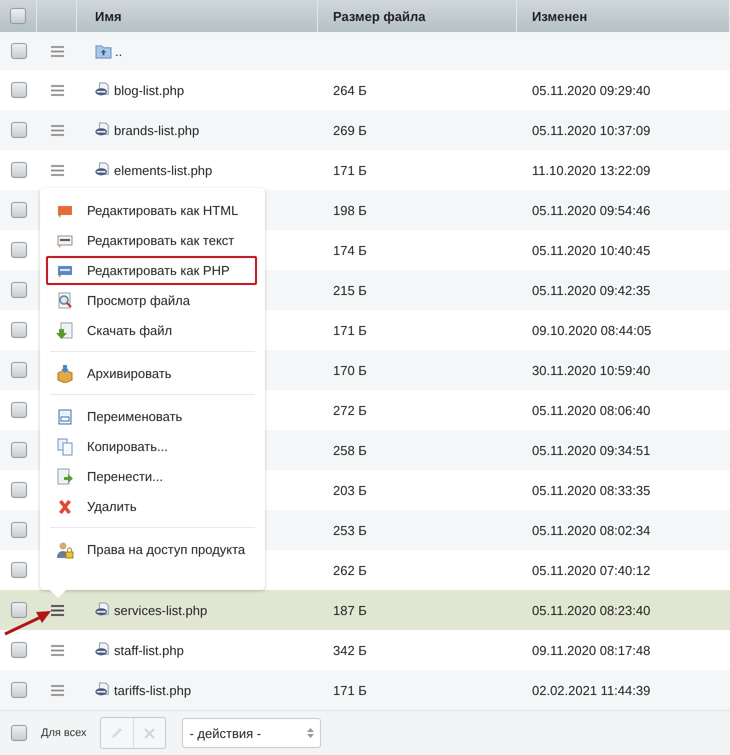 This screenshot has height=755, width=730. Describe the element at coordinates (103, 51) in the screenshot. I see `folder-up-icon` at that location.